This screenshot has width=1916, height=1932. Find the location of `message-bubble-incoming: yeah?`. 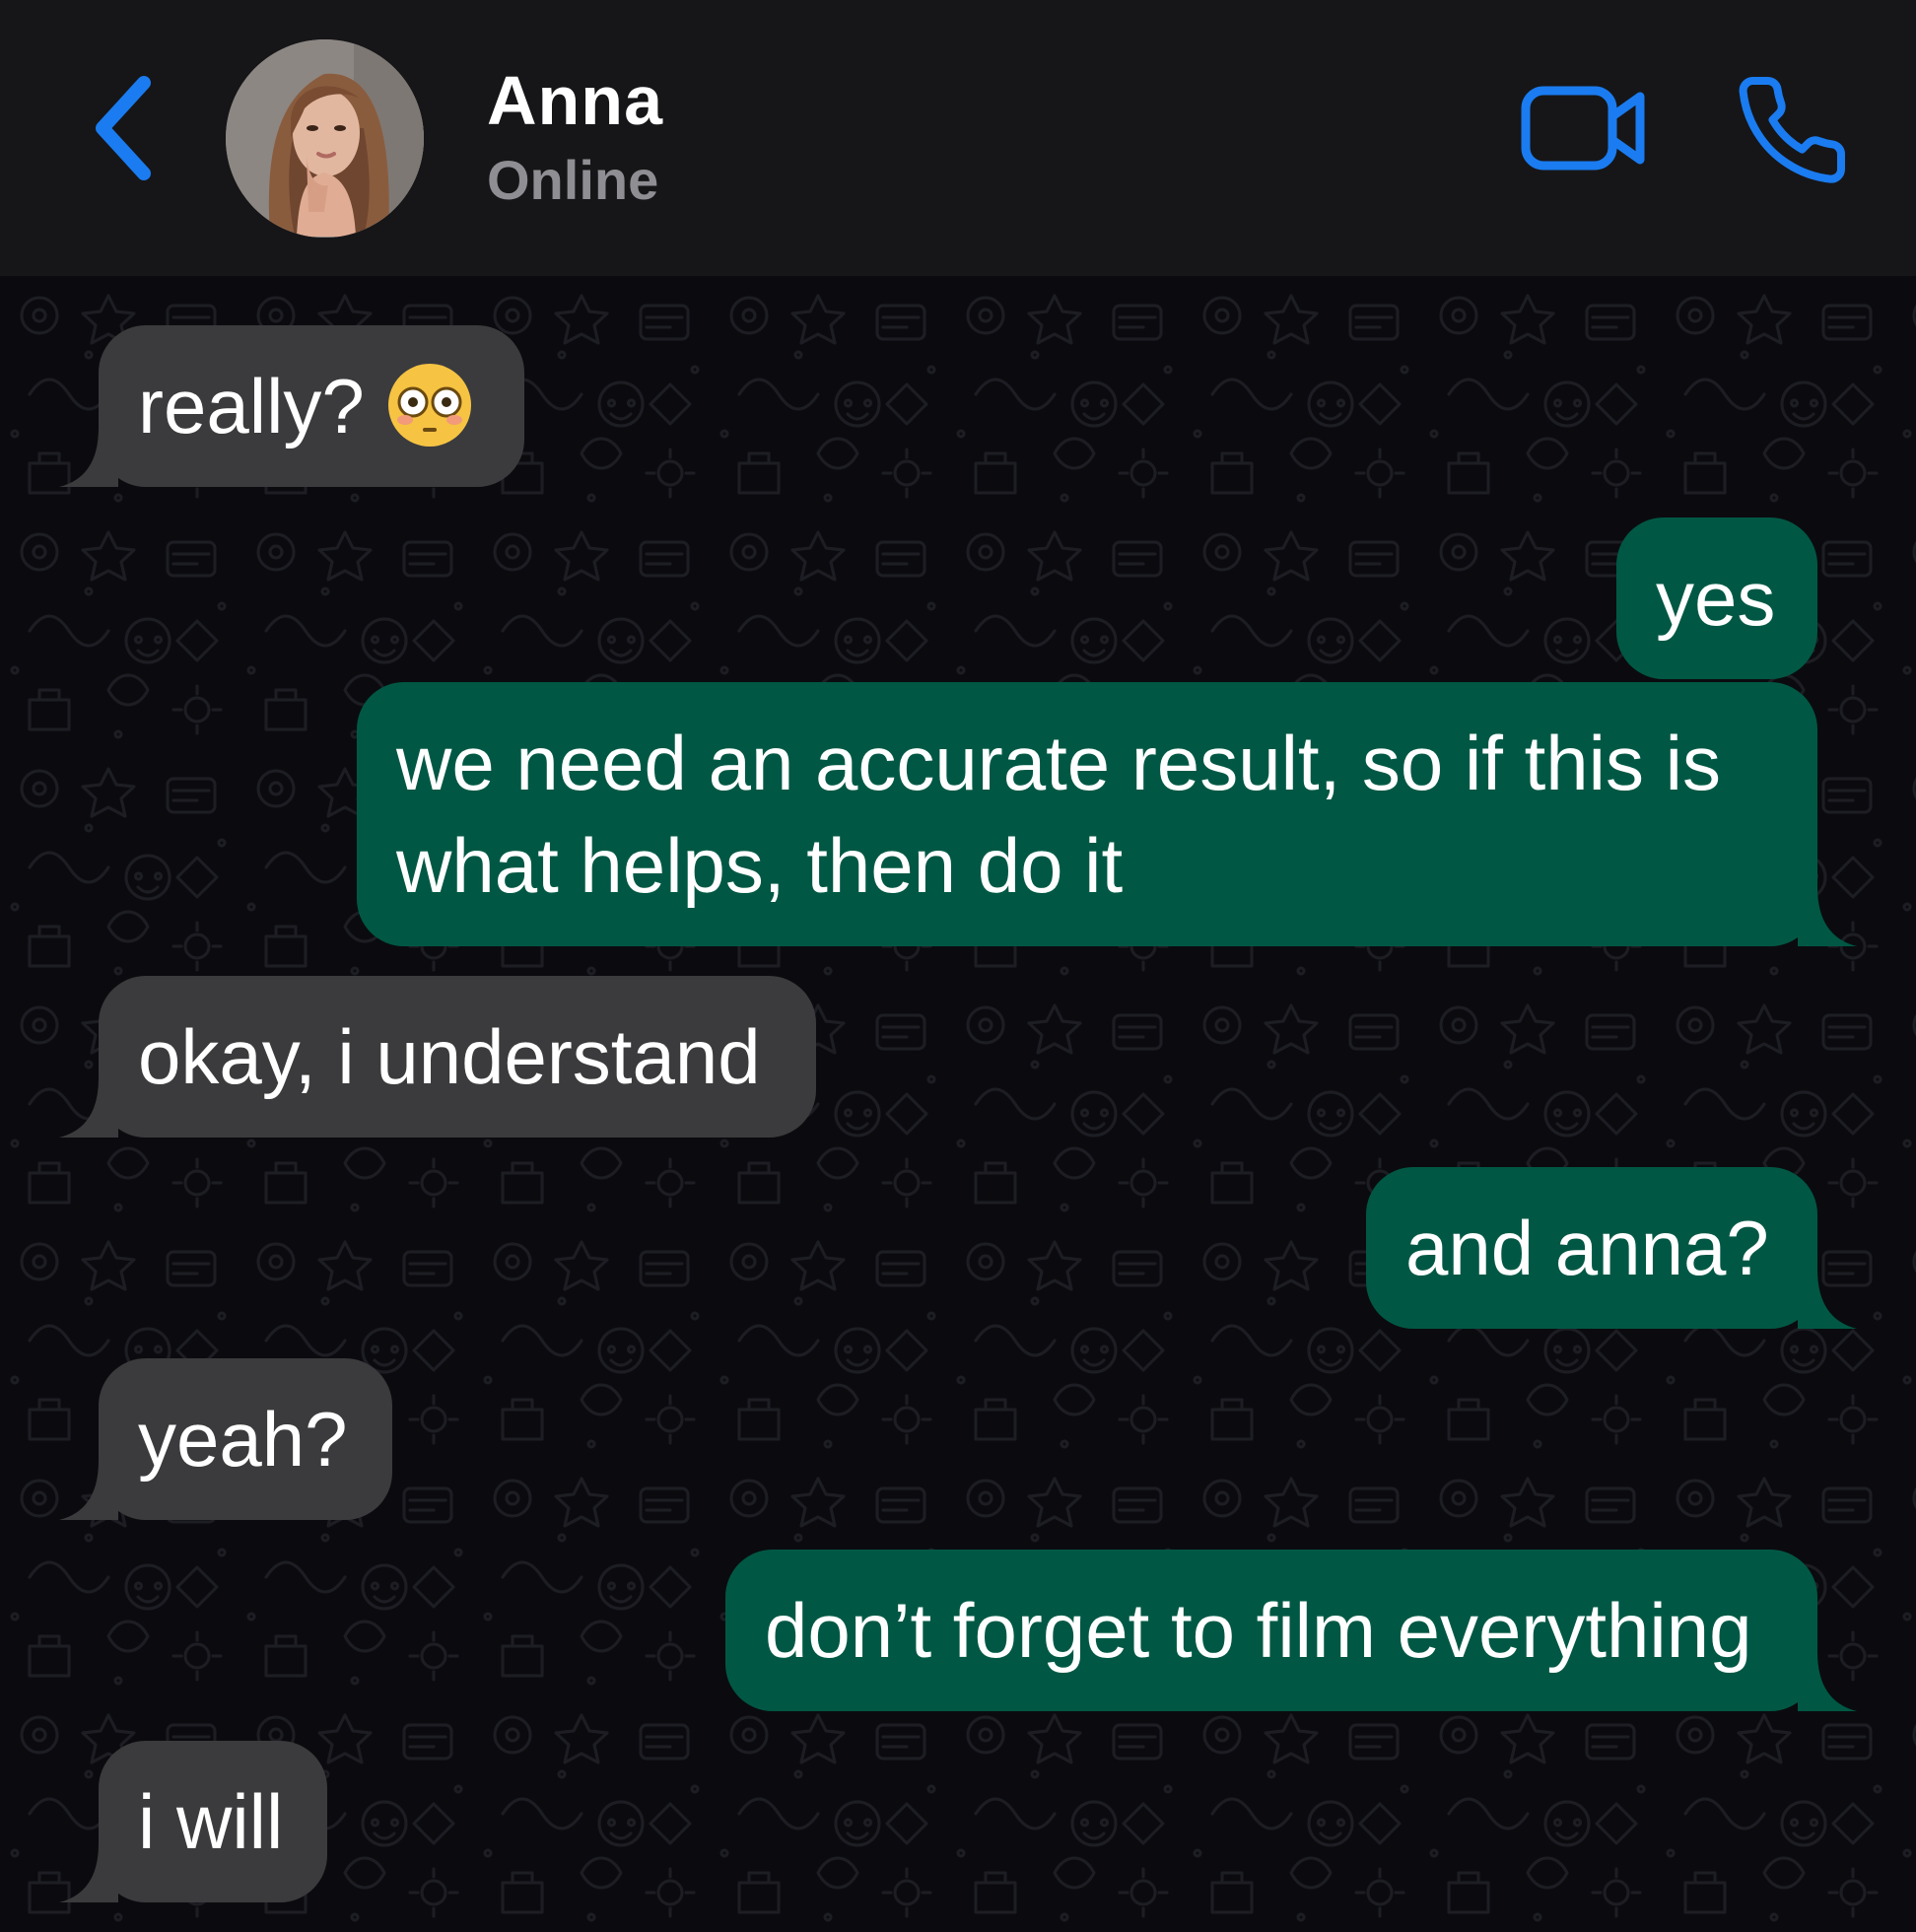

message-bubble-incoming: yeah? is located at coordinates (226, 1439).